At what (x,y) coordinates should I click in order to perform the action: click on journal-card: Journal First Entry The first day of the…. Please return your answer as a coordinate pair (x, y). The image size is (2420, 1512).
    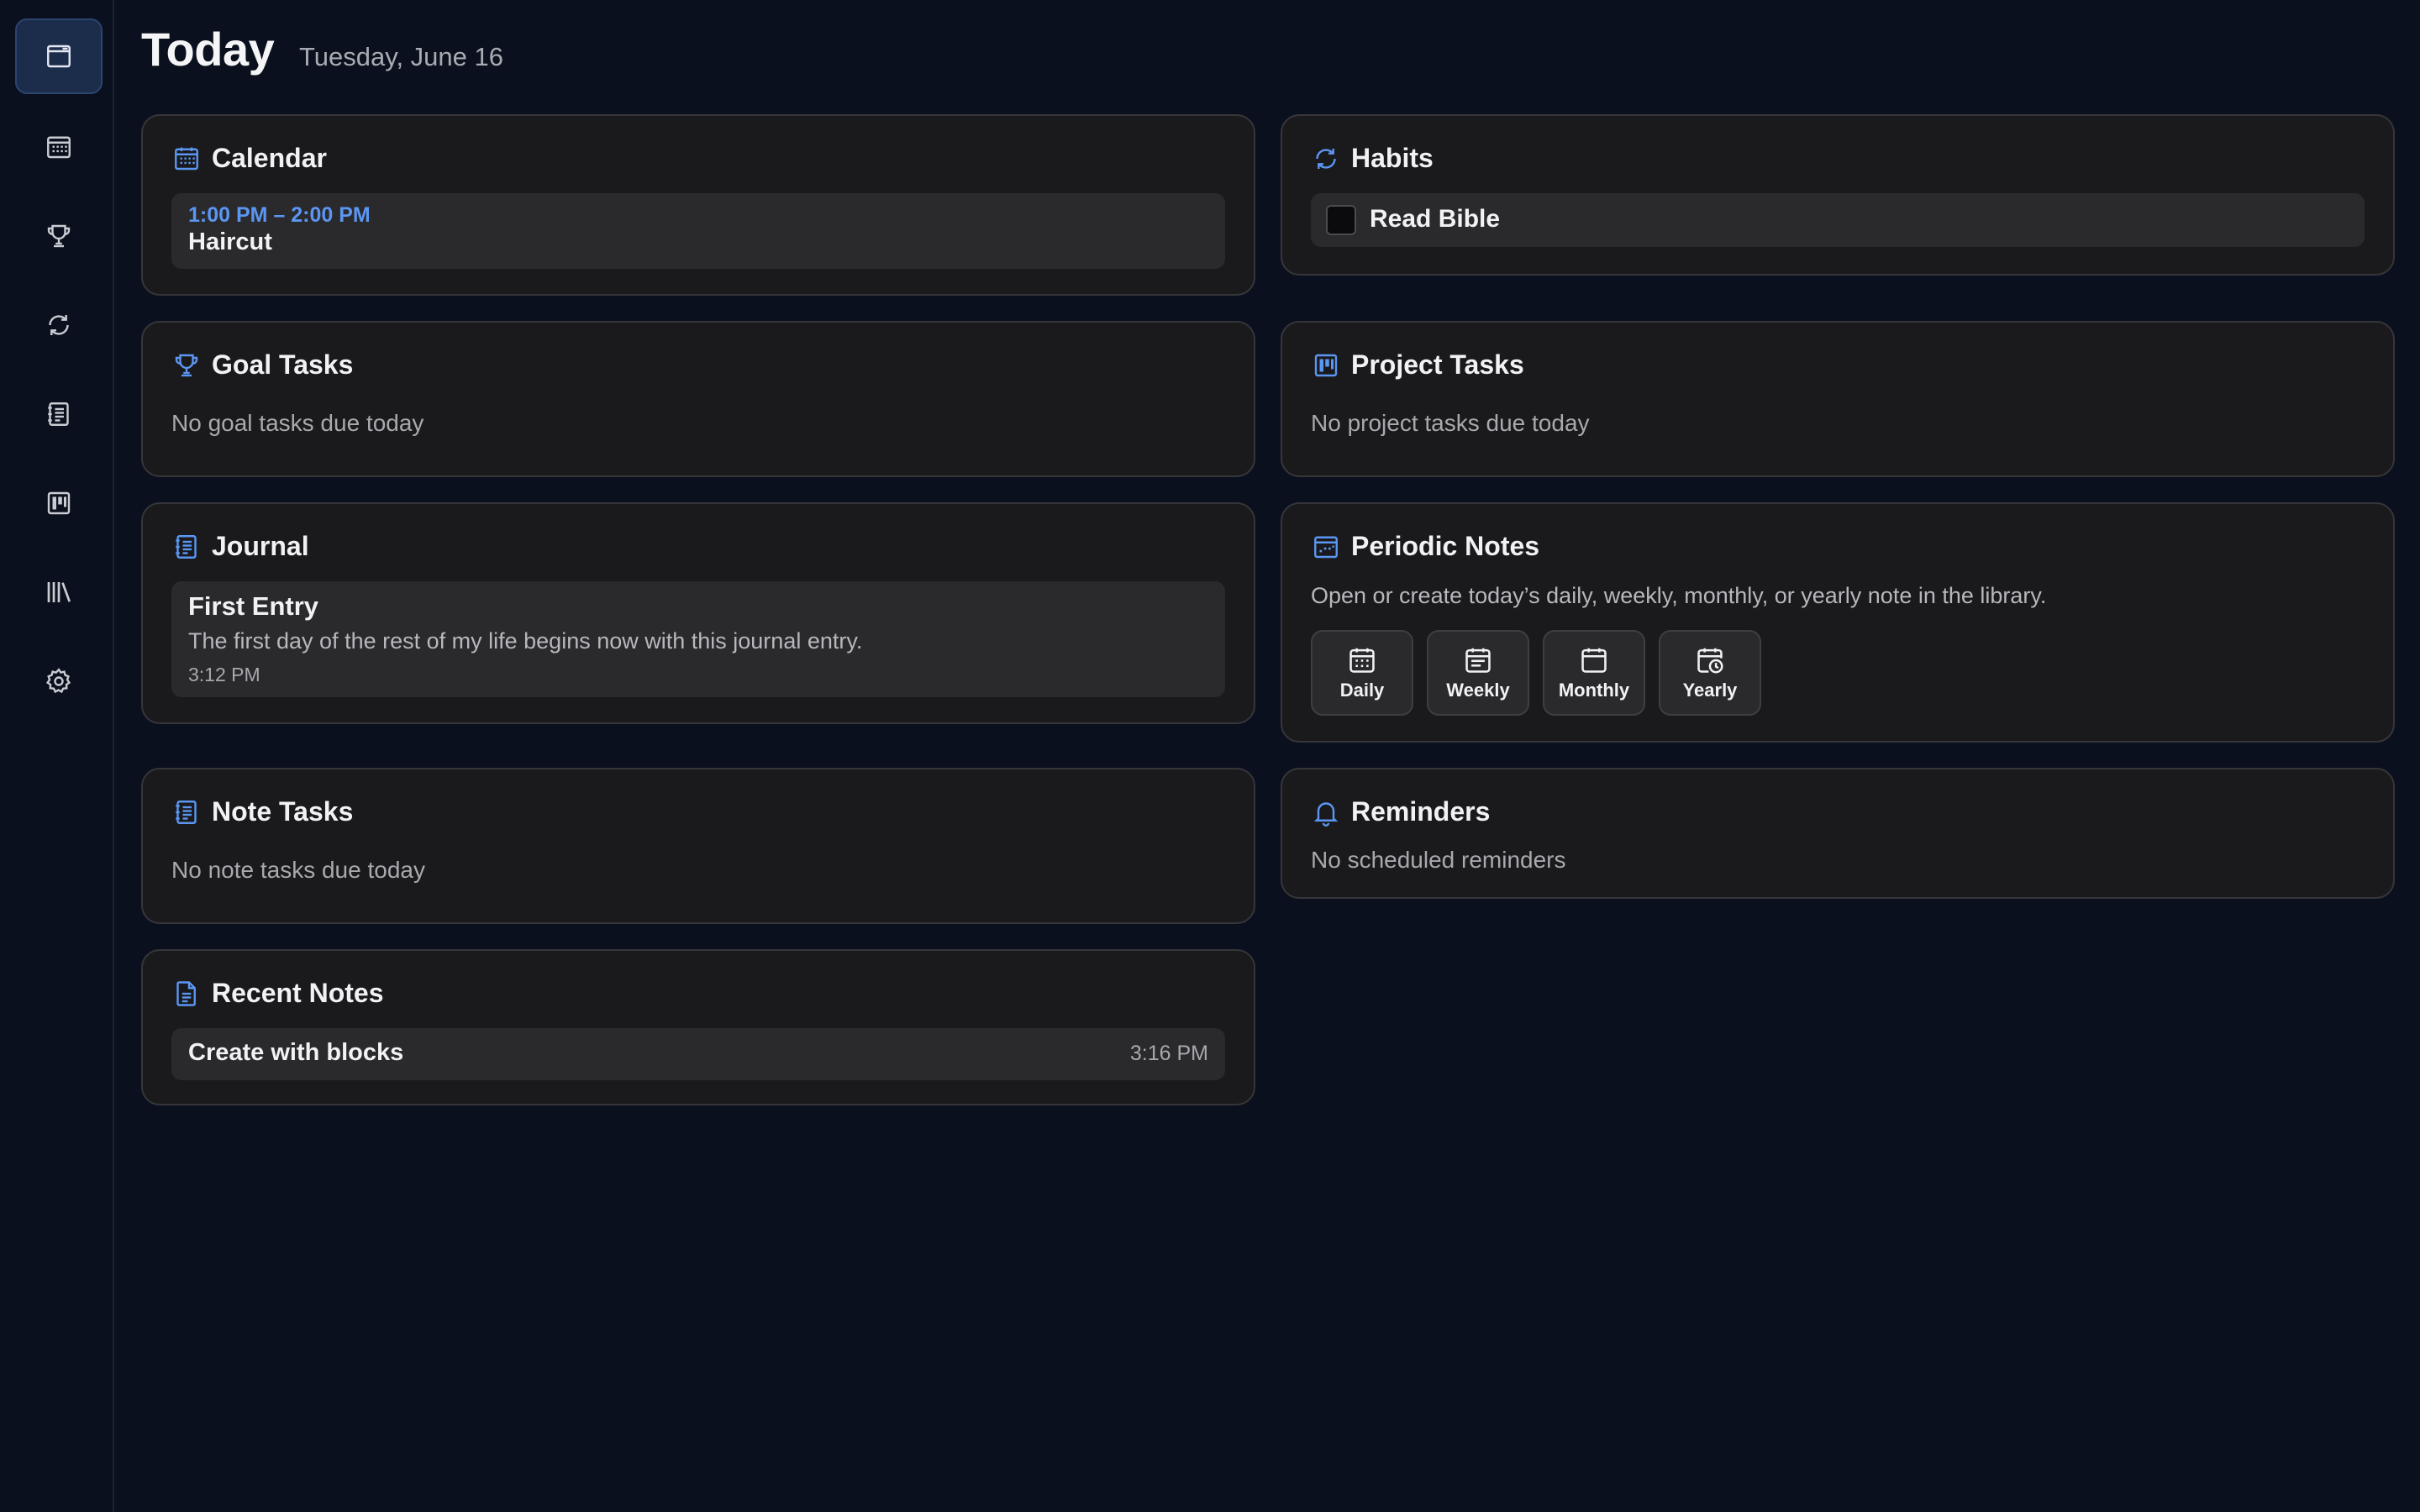
    Looking at the image, I should click on (698, 613).